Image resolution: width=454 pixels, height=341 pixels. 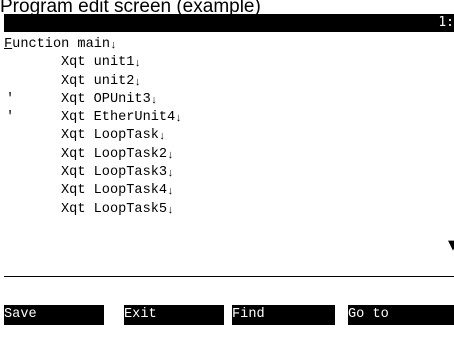 I want to click on code-text: Xqt LoopTask, so click(x=110, y=136).